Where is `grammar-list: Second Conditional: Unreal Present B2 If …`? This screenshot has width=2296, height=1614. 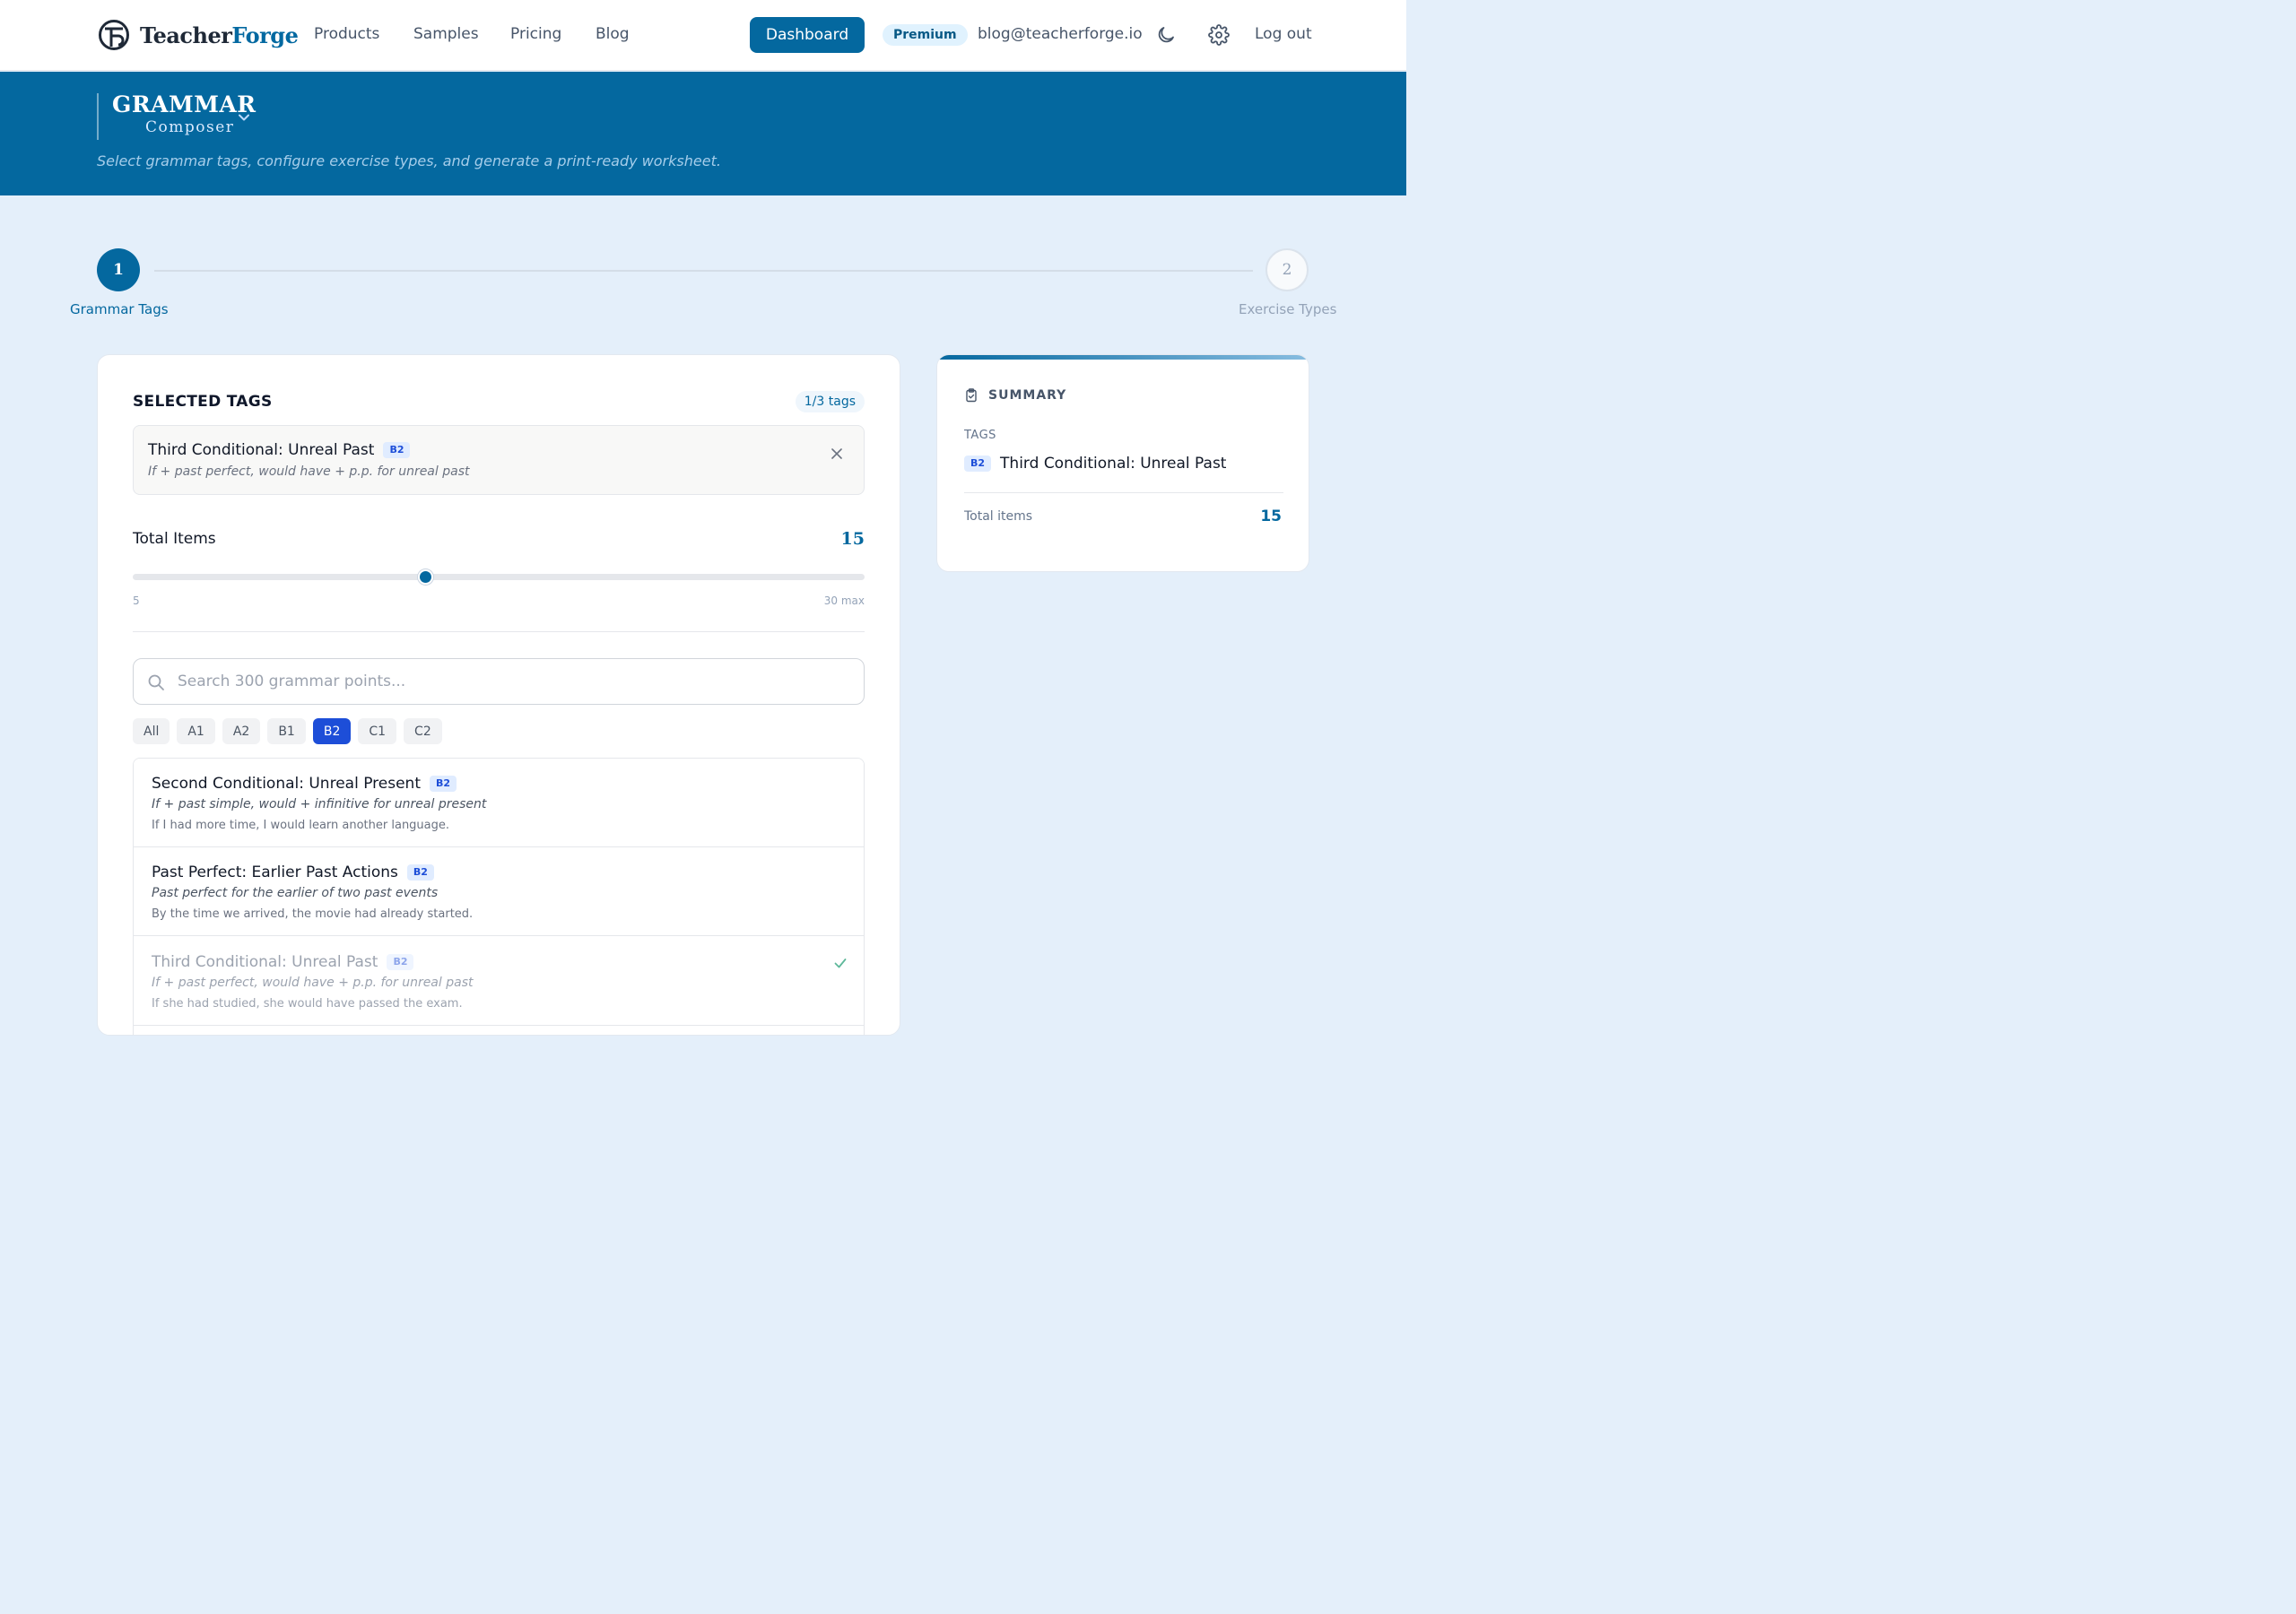
grammar-list: Second Conditional: Unreal Present B2 If … is located at coordinates (499, 896).